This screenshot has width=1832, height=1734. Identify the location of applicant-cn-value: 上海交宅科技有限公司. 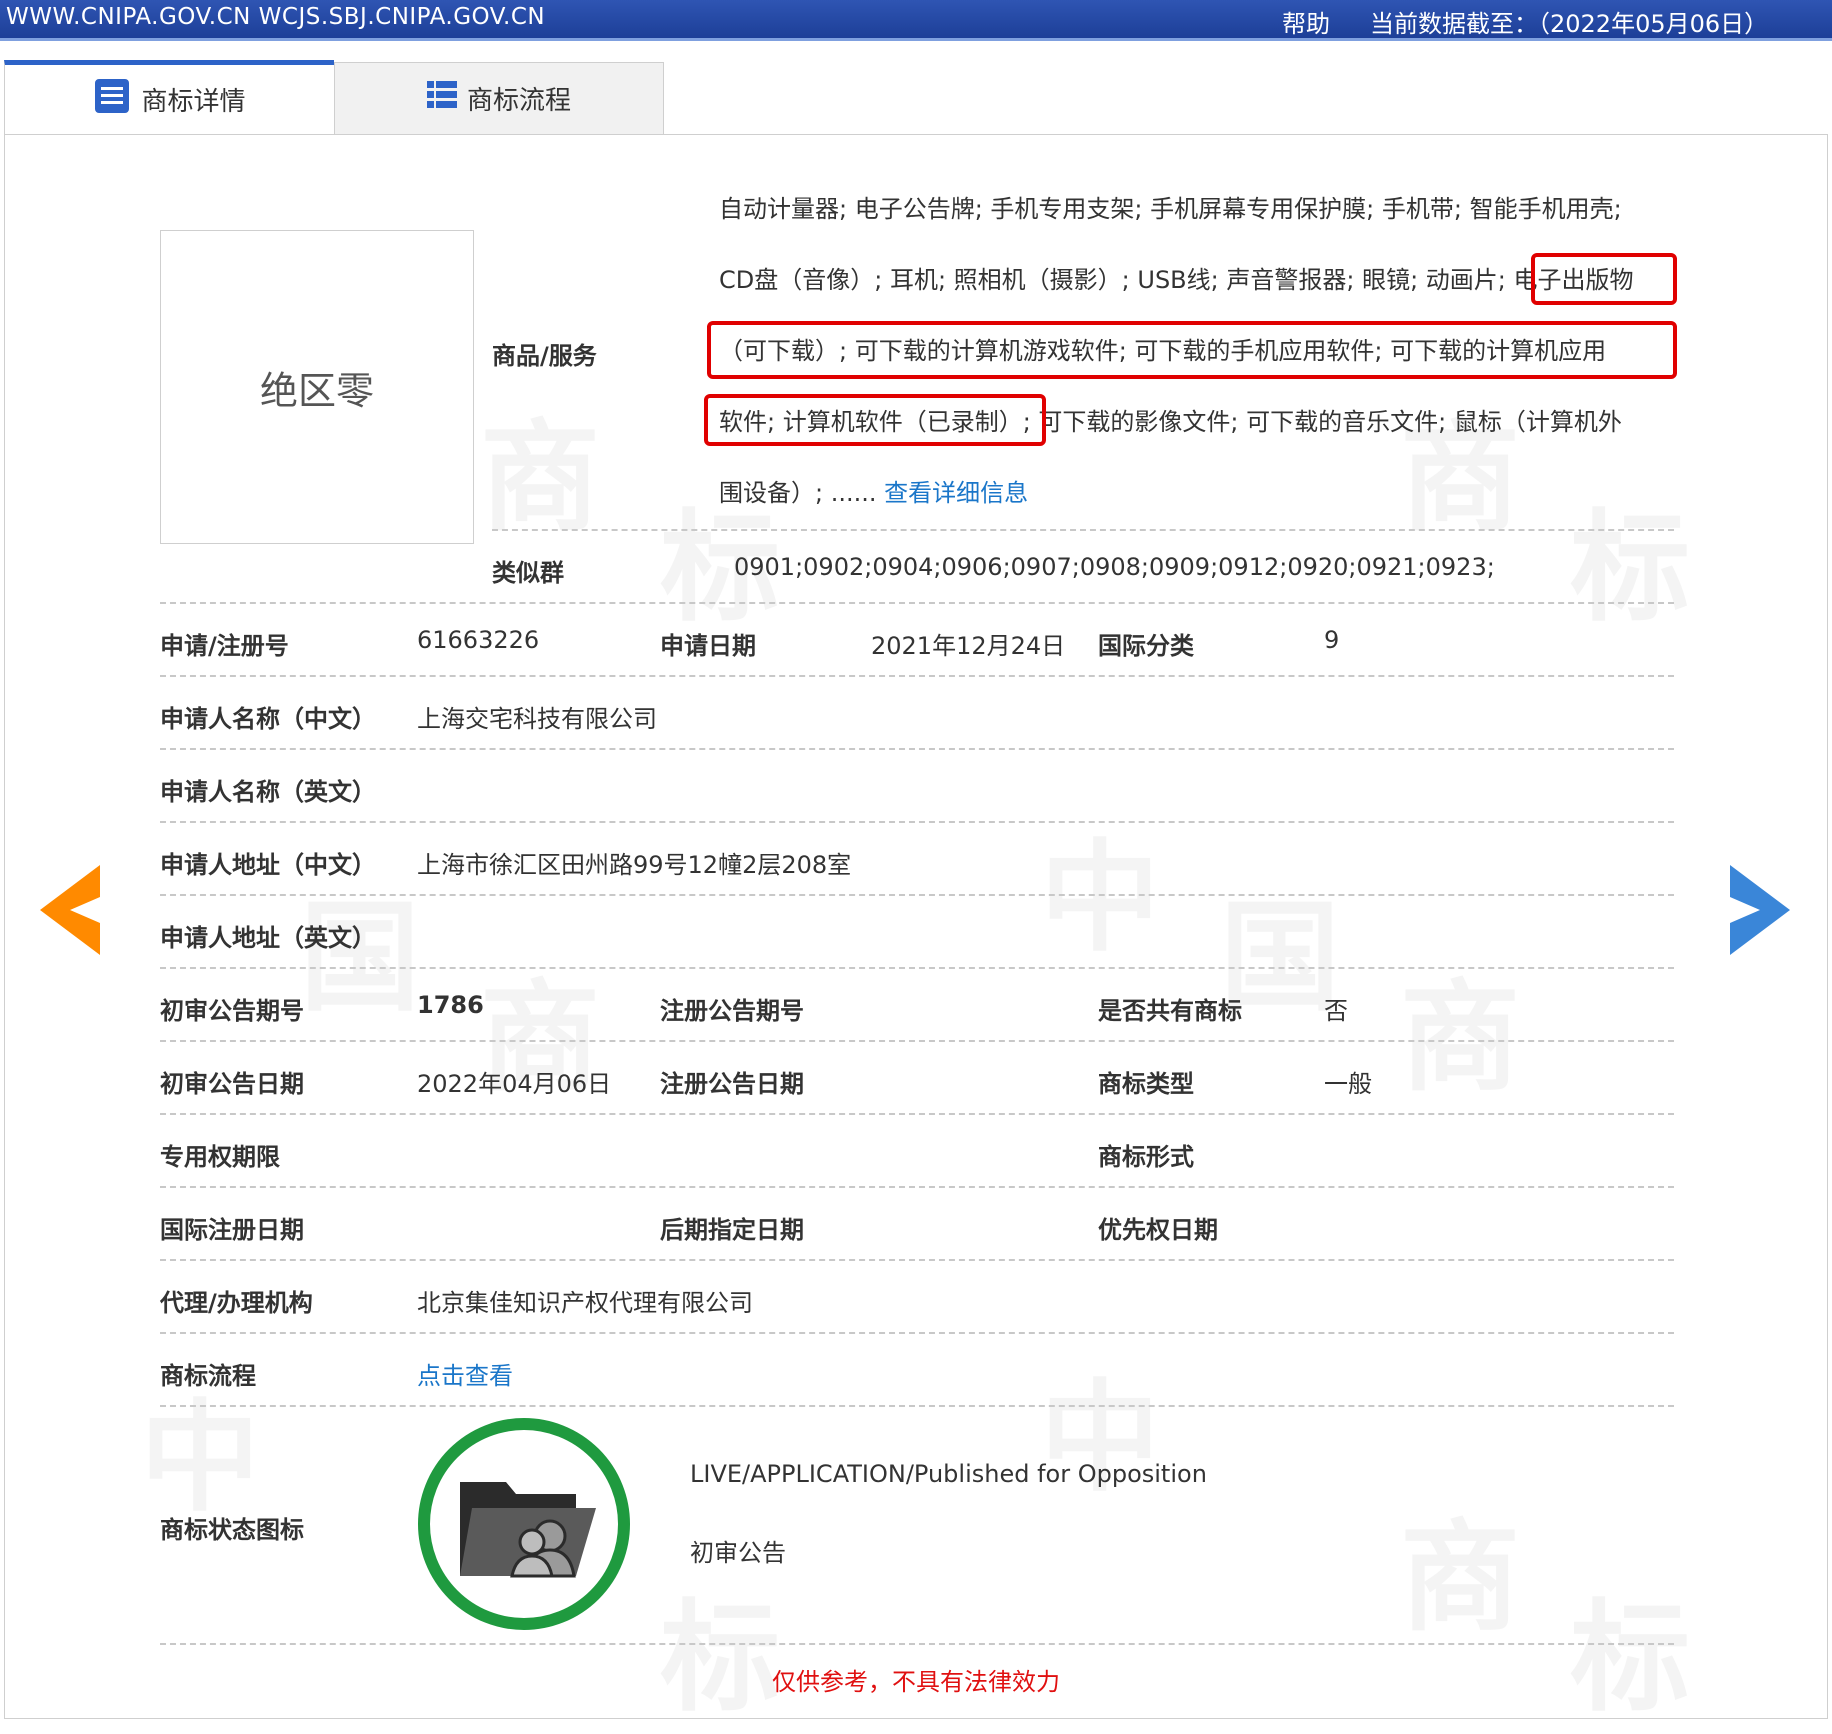
(537, 719).